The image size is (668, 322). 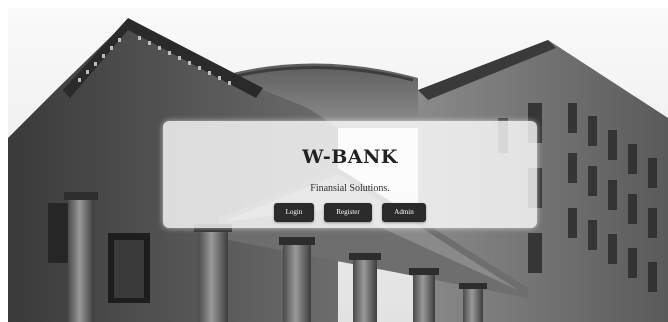 What do you see at coordinates (350, 188) in the screenshot?
I see `brand-tagline: Finansial Solutions.` at bounding box center [350, 188].